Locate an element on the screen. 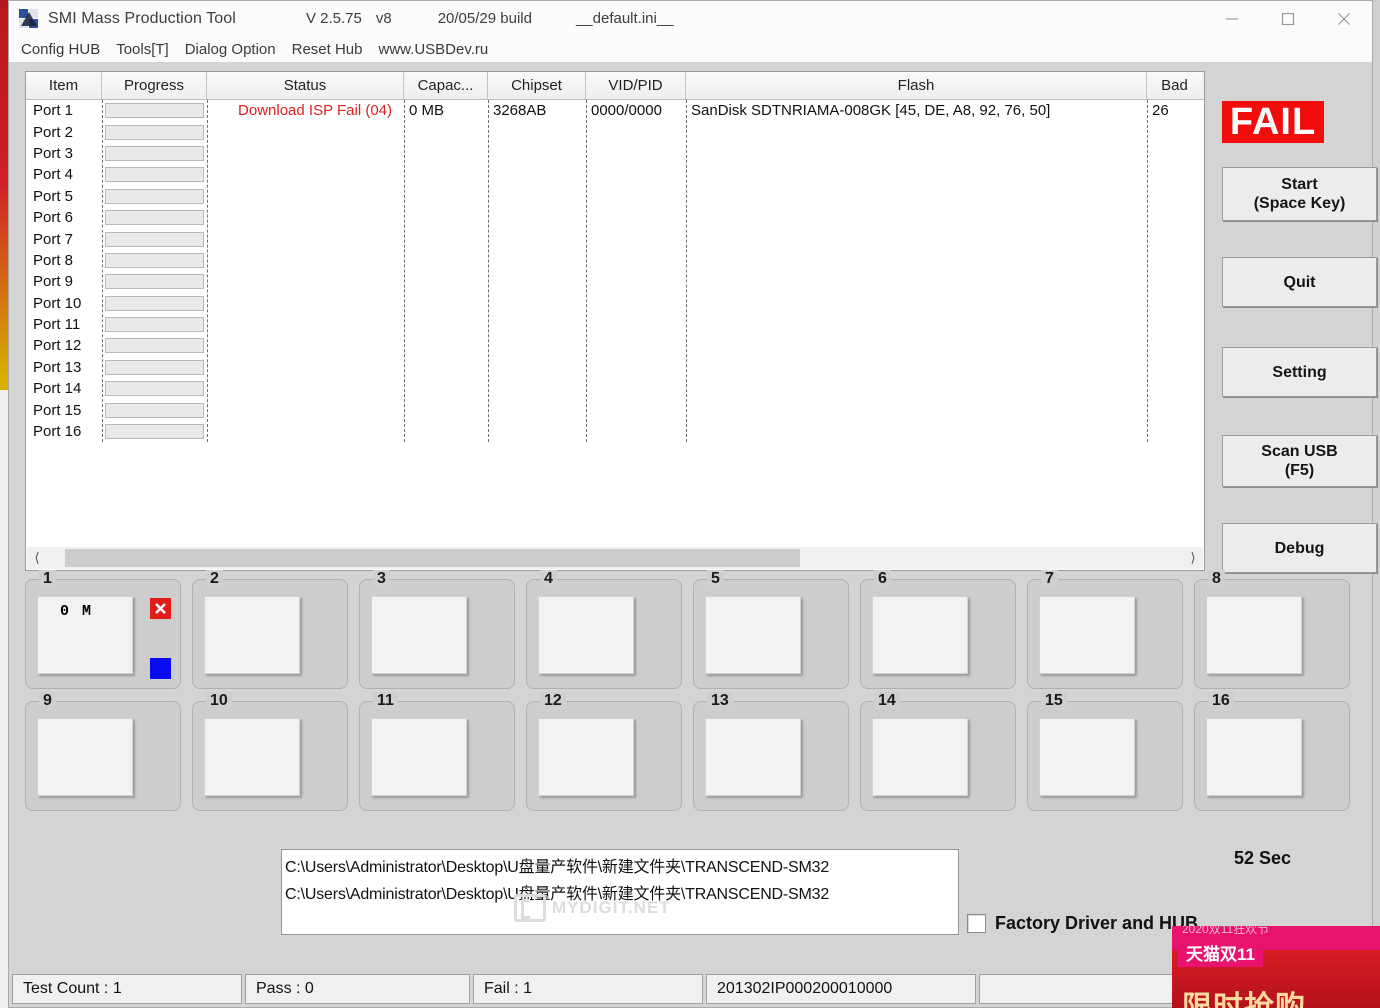 Image resolution: width=1380 pixels, height=1008 pixels. port-panel-10: 10 is located at coordinates (270, 751).